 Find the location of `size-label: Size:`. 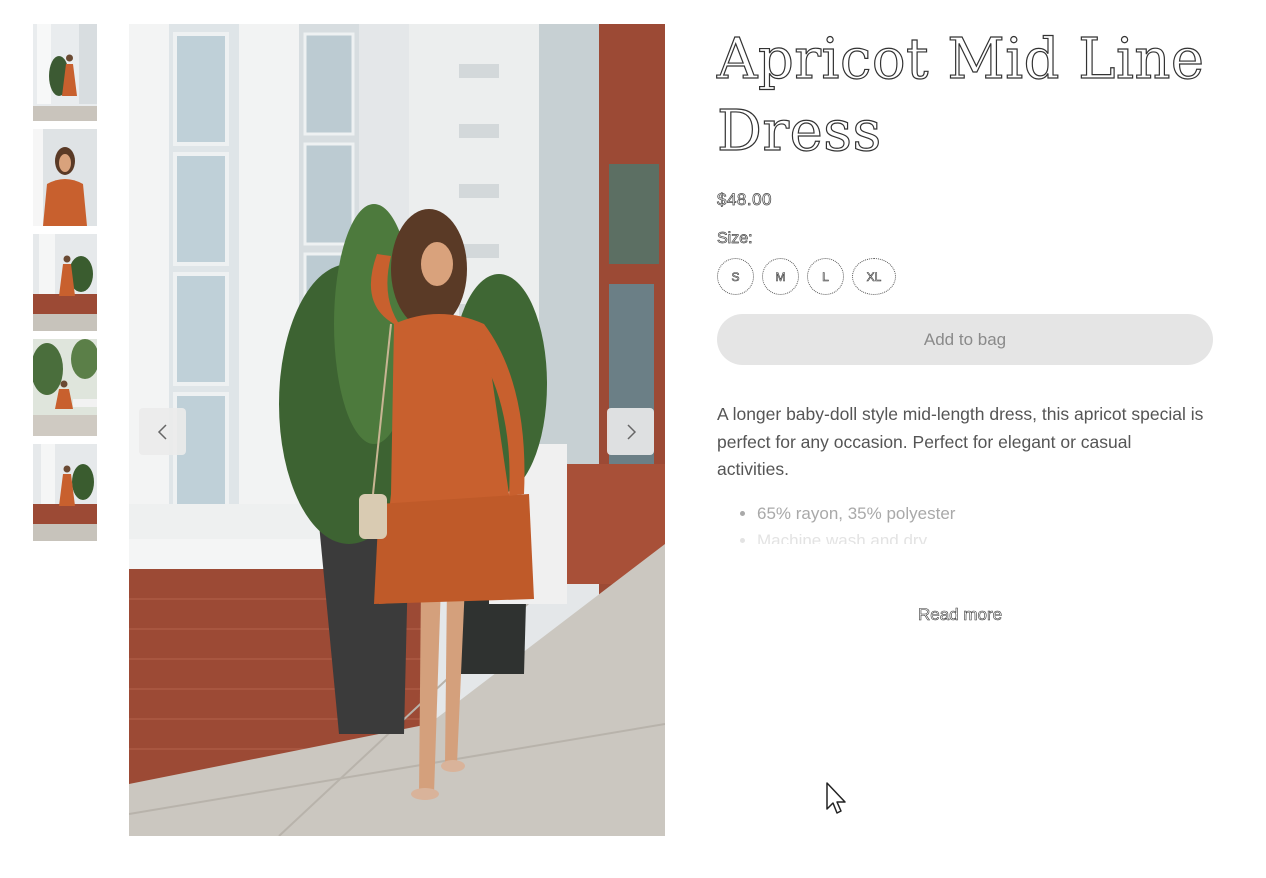

size-label: Size: is located at coordinates (735, 239).